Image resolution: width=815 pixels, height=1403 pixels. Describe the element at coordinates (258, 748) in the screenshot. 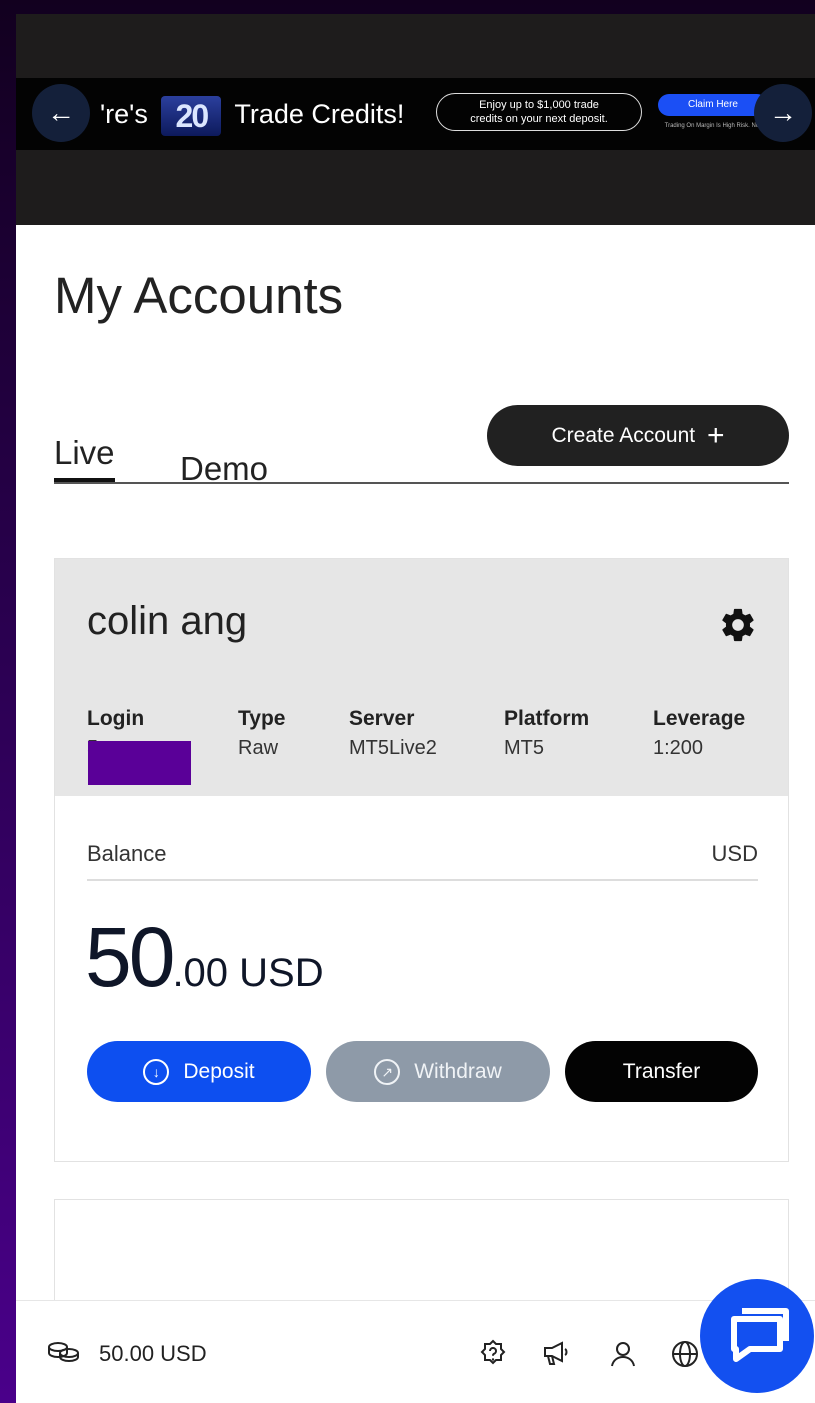

I see `type-value: Raw` at that location.